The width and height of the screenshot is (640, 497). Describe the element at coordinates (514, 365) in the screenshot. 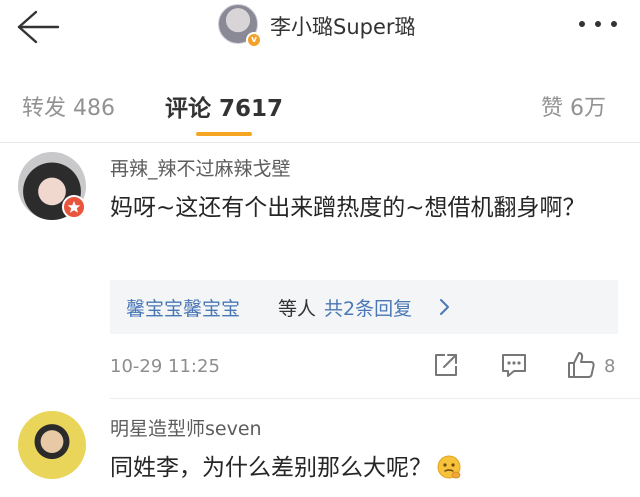

I see `comment-icon` at that location.